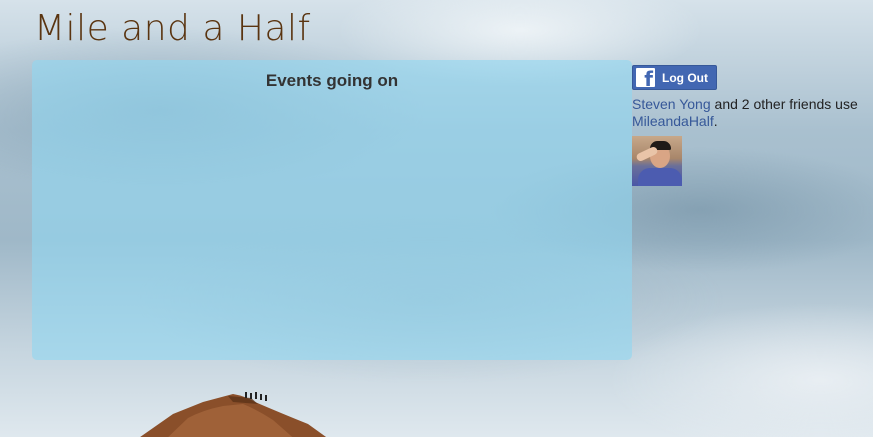 The image size is (873, 437). What do you see at coordinates (233, 414) in the screenshot?
I see `mountain-peak-image` at bounding box center [233, 414].